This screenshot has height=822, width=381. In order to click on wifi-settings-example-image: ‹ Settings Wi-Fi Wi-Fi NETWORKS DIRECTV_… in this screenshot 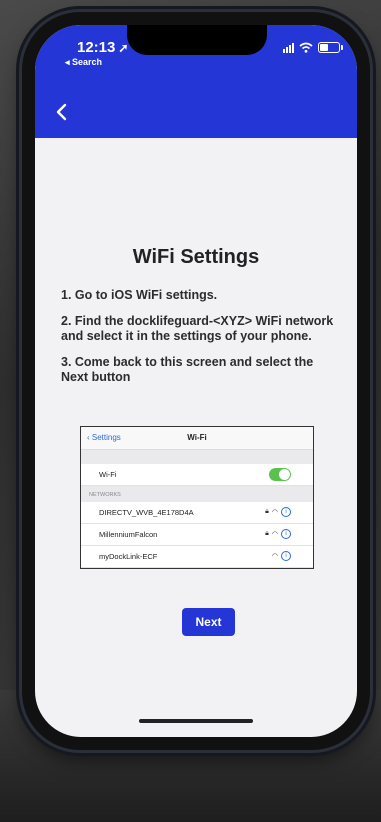, I will do `click(197, 497)`.